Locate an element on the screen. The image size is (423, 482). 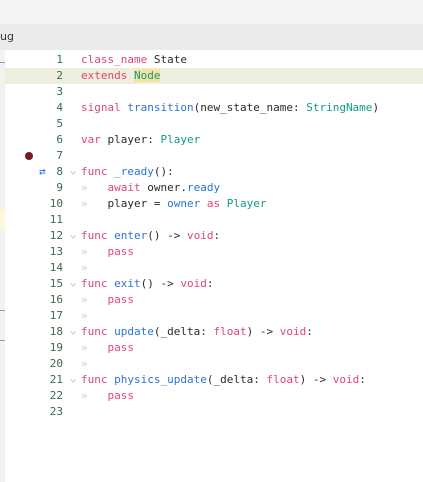
code-text: » await owner.ready is located at coordinates (150, 188).